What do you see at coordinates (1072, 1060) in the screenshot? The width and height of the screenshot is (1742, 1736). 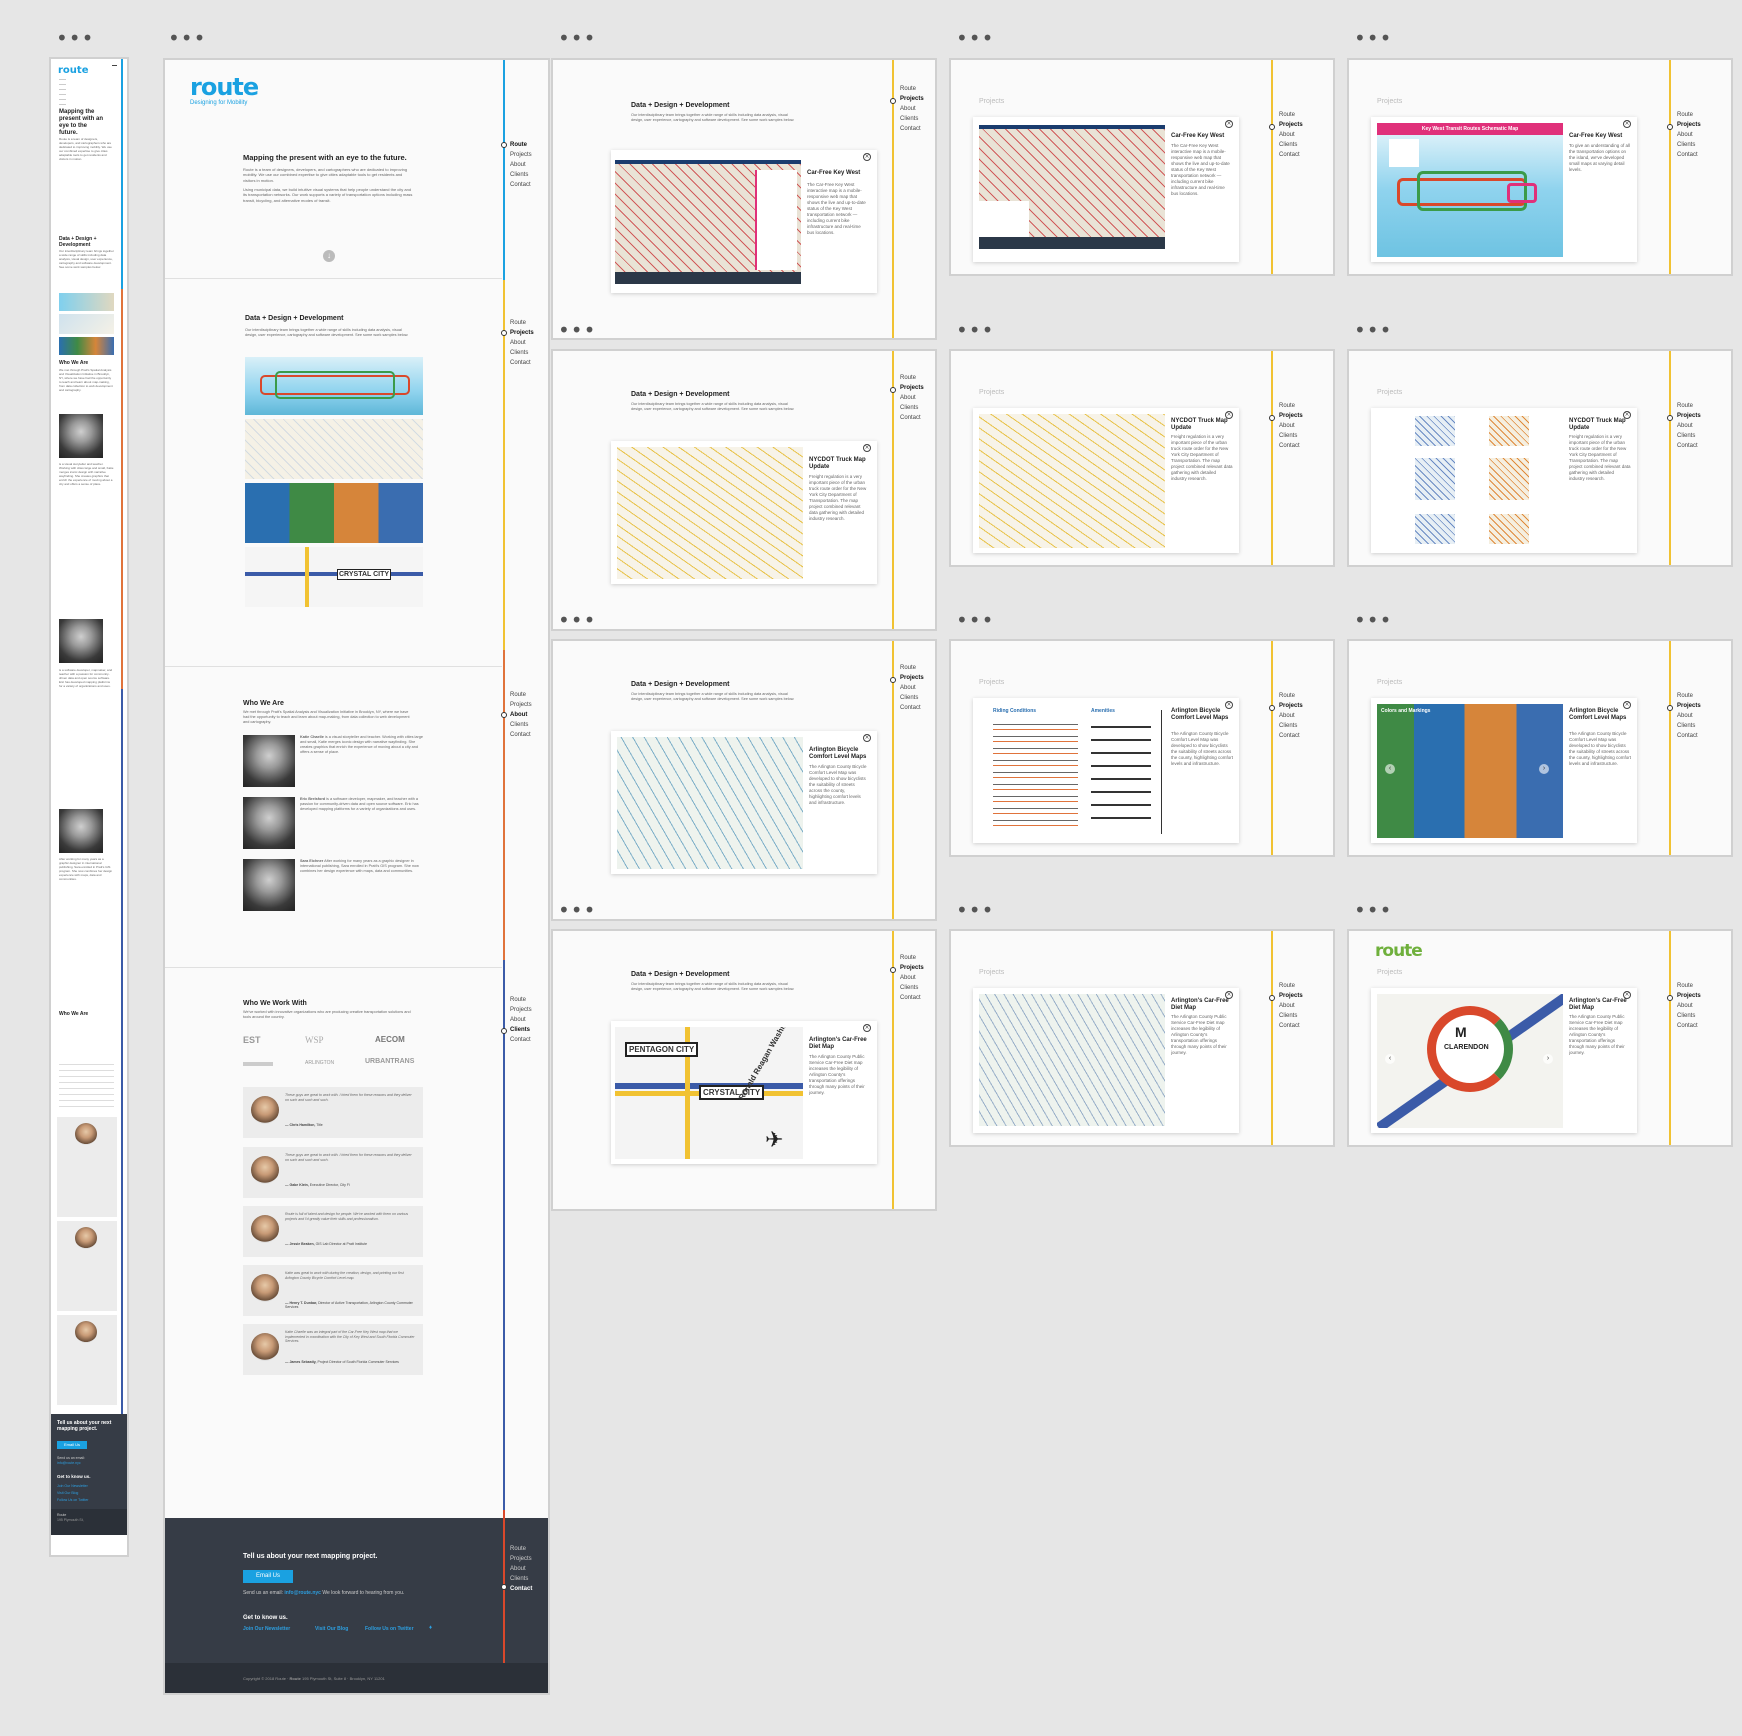 I see `carfree-overview-map` at bounding box center [1072, 1060].